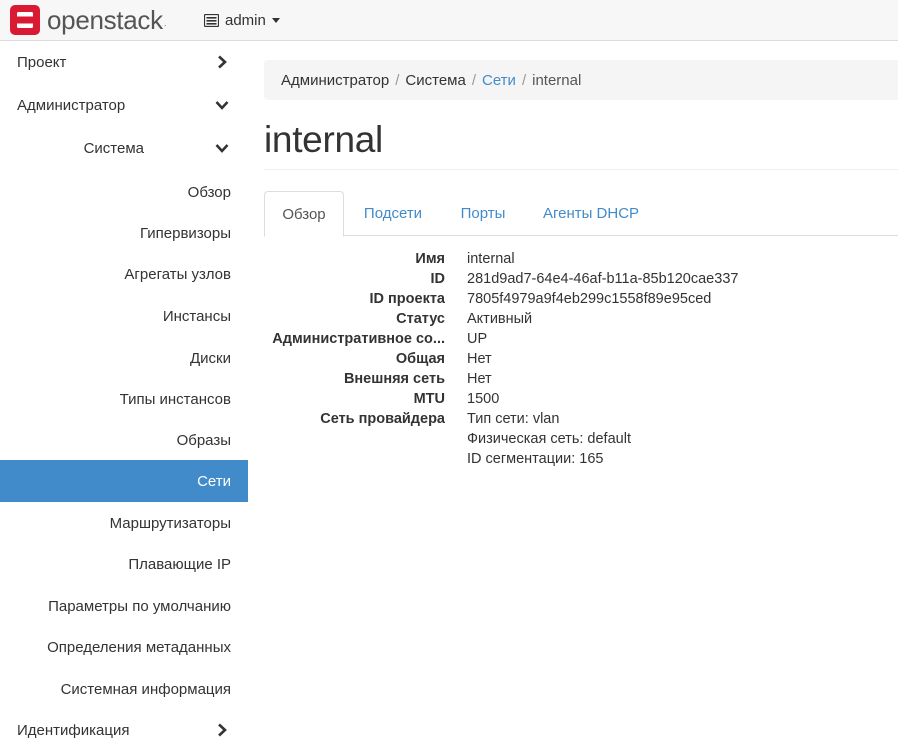  I want to click on sidebar-item-hypervisors: Гипервизоры, so click(124, 233).